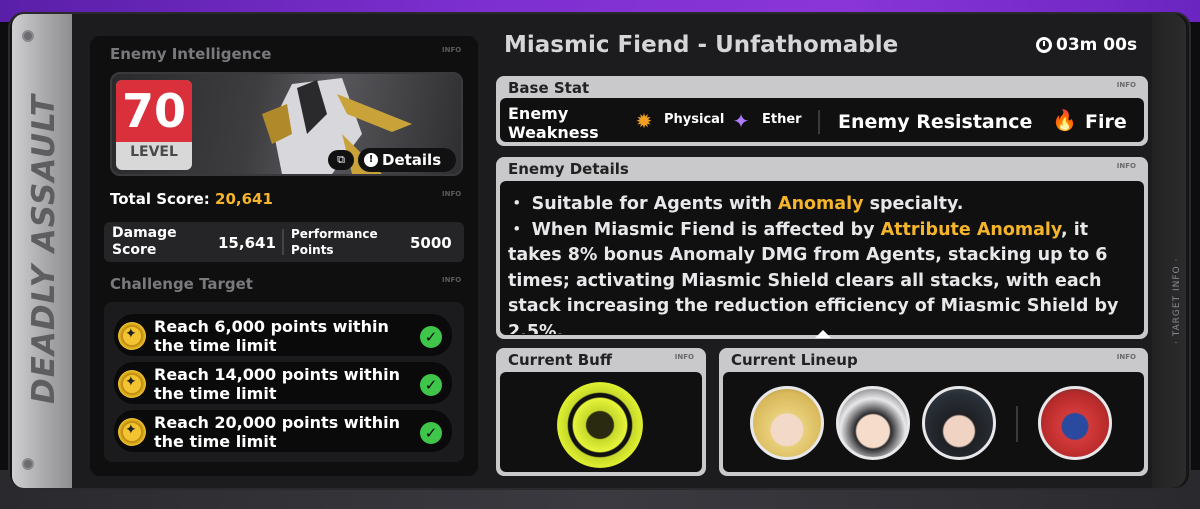 The image size is (1200, 509). Describe the element at coordinates (701, 45) in the screenshot. I see `boss-title: Miasmic Fiend - Unfathomable` at that location.